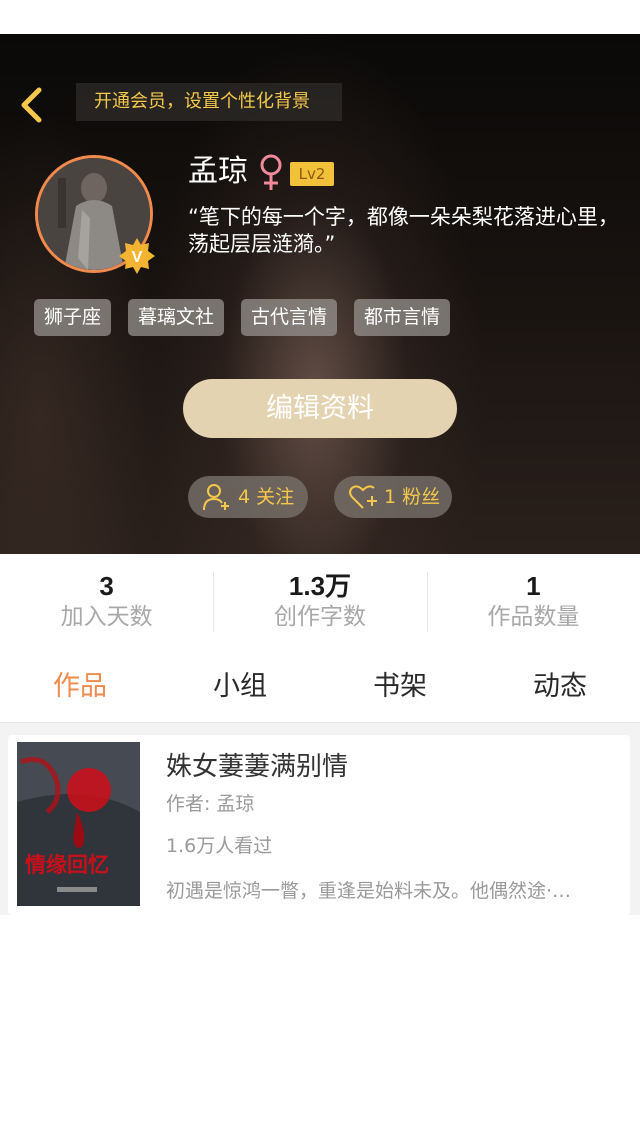 Image resolution: width=640 pixels, height=1138 pixels. What do you see at coordinates (560, 687) in the screenshot?
I see `tab-activity: 动态` at bounding box center [560, 687].